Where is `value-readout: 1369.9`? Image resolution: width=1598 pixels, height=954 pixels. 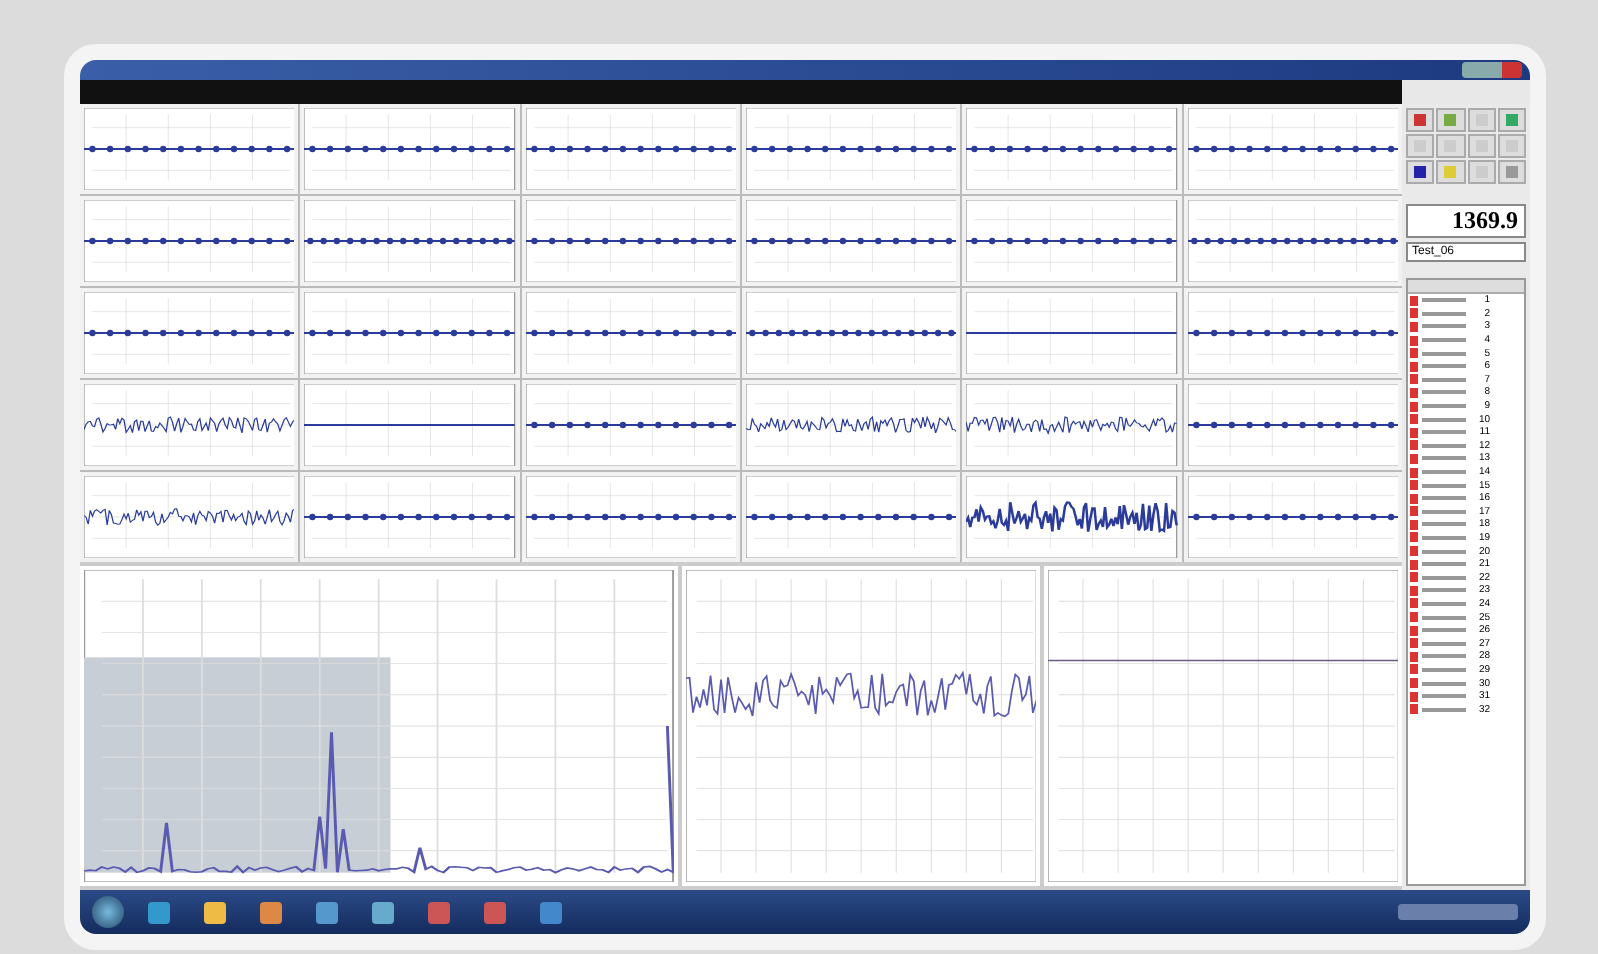
value-readout: 1369.9 is located at coordinates (1466, 221).